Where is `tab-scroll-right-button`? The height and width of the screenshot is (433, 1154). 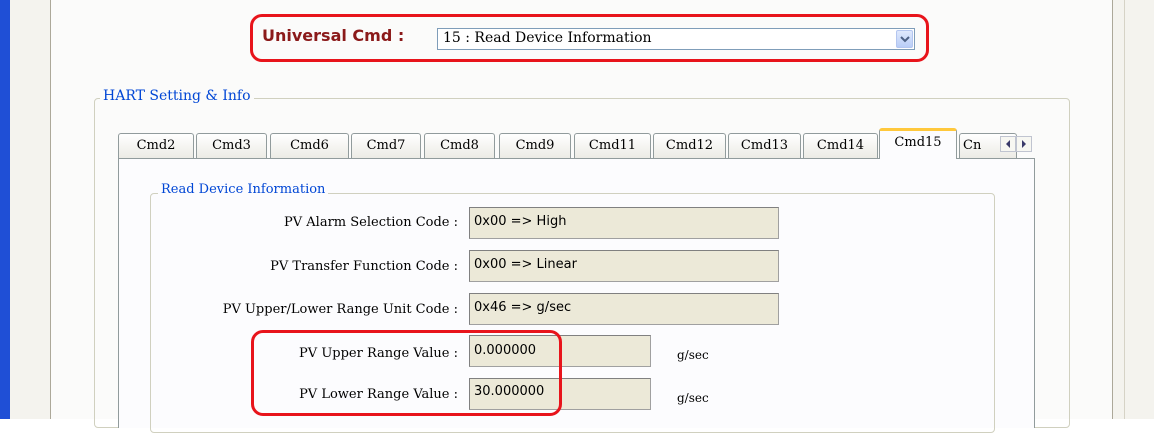 tab-scroll-right-button is located at coordinates (1024, 144).